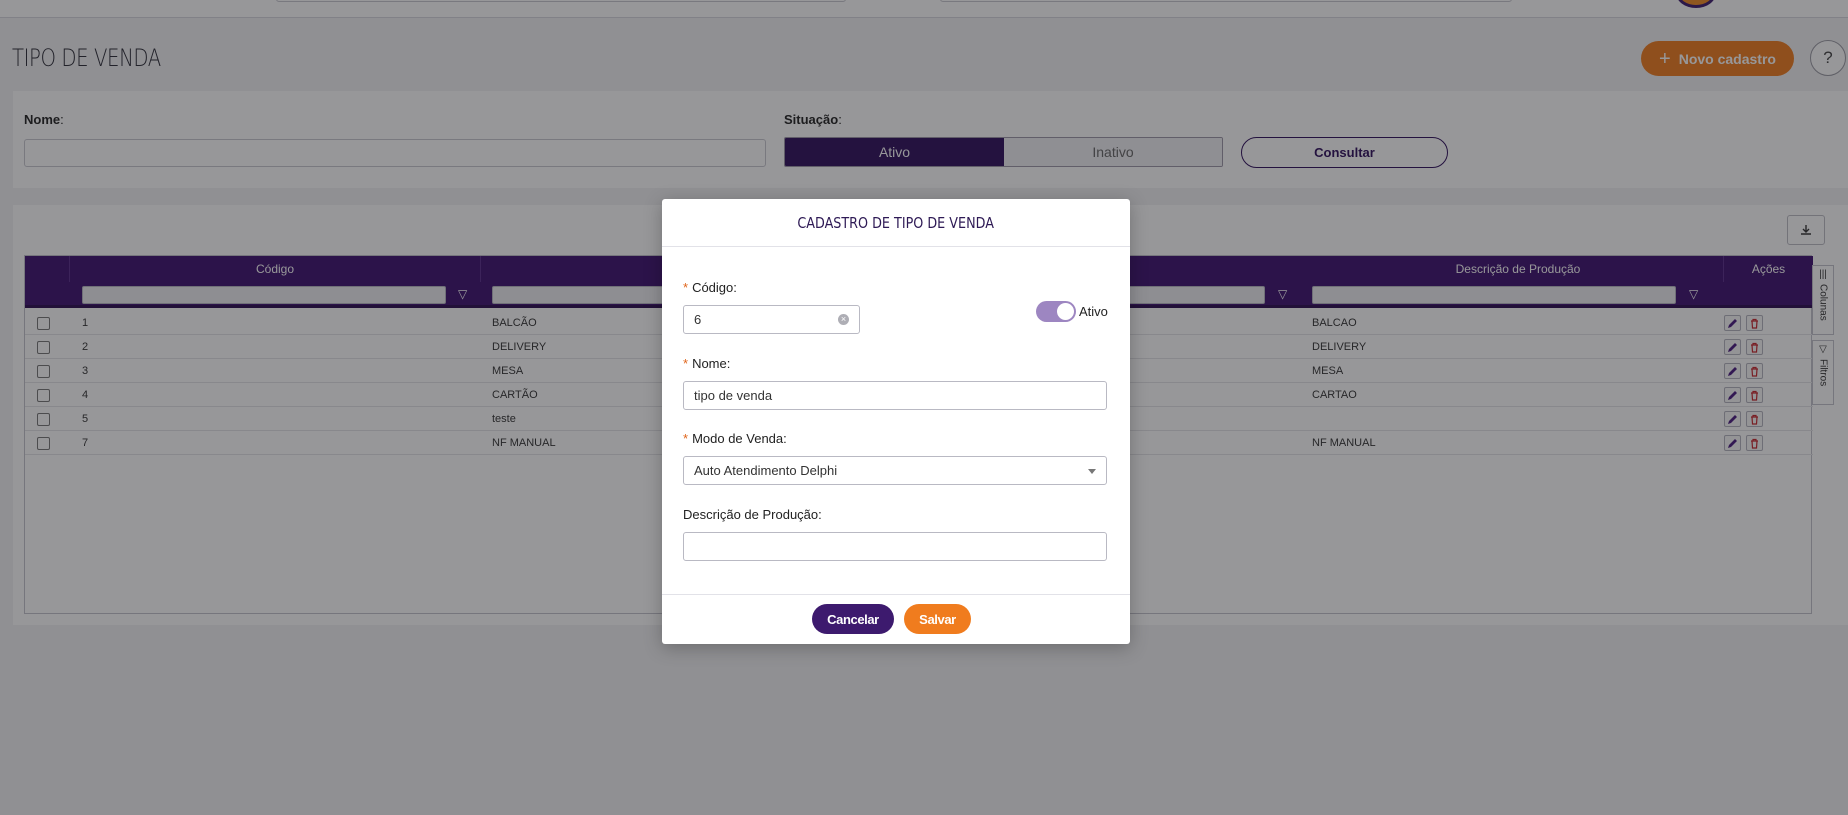  What do you see at coordinates (710, 287) in the screenshot?
I see `codigo-label: * Código:` at bounding box center [710, 287].